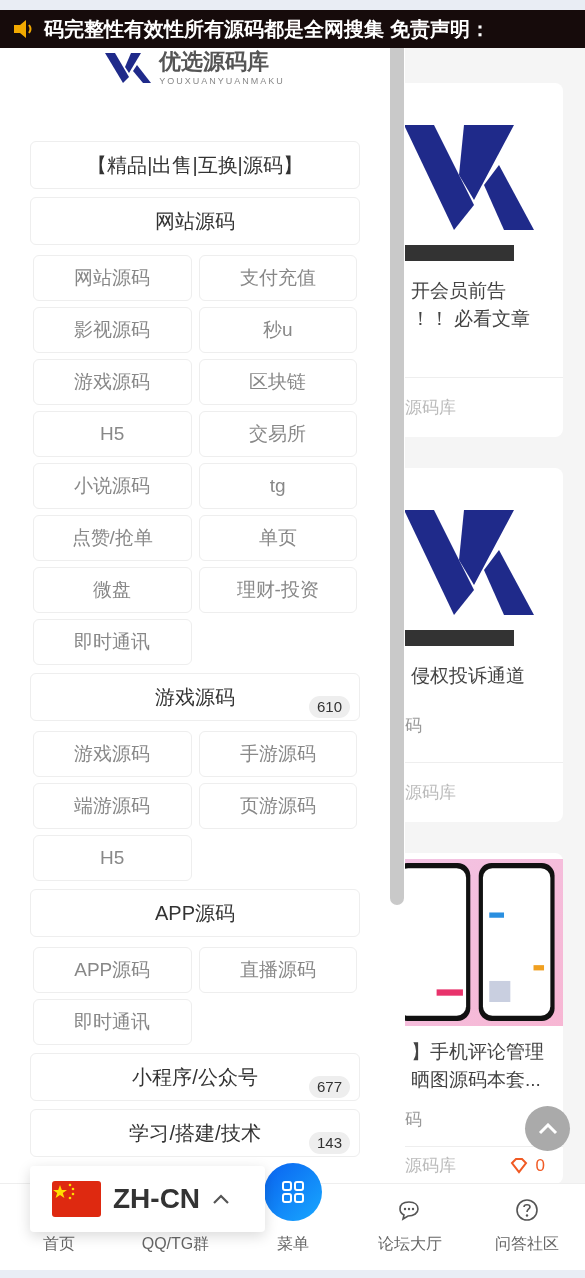 The height and width of the screenshot is (1278, 585). What do you see at coordinates (195, 1133) in the screenshot?
I see `category-header: 学习/搭建/技术 143` at bounding box center [195, 1133].